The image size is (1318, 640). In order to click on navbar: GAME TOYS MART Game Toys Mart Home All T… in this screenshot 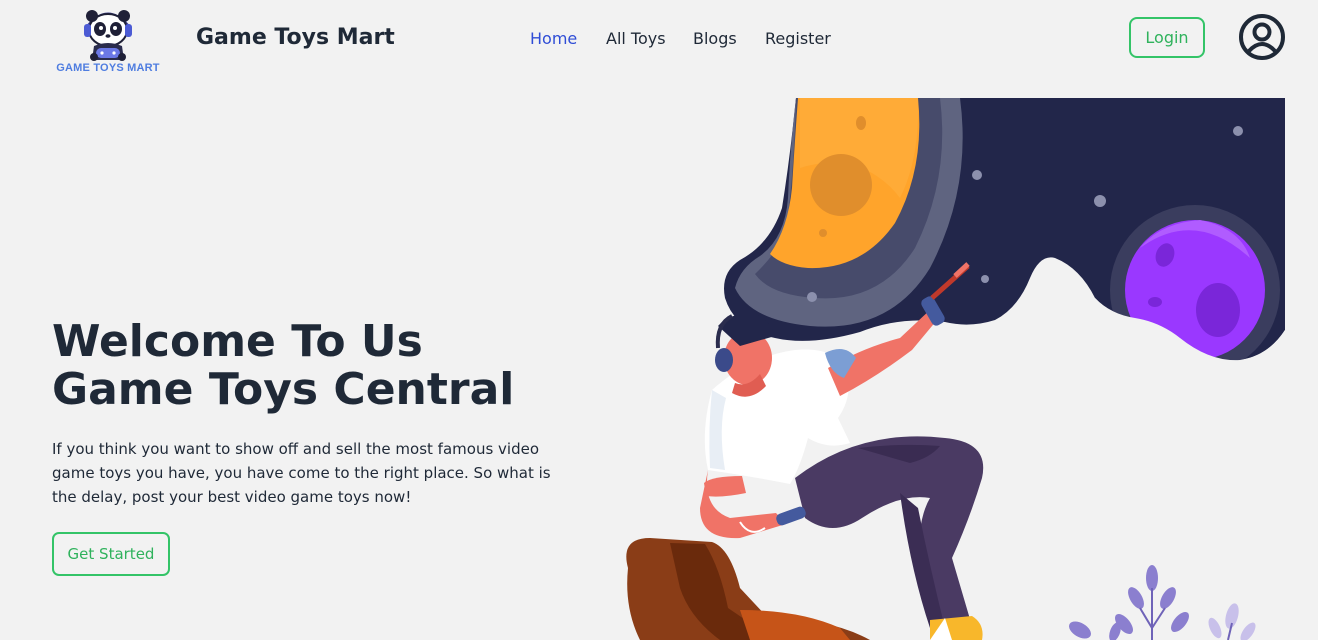, I will do `click(659, 40)`.